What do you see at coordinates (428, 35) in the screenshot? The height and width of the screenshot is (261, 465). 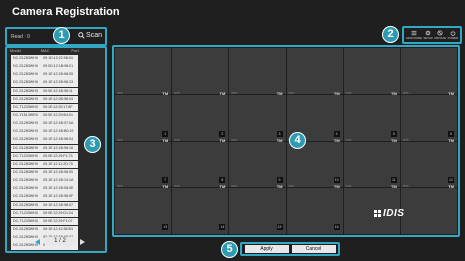 I see `setup-button: SETUP` at bounding box center [428, 35].